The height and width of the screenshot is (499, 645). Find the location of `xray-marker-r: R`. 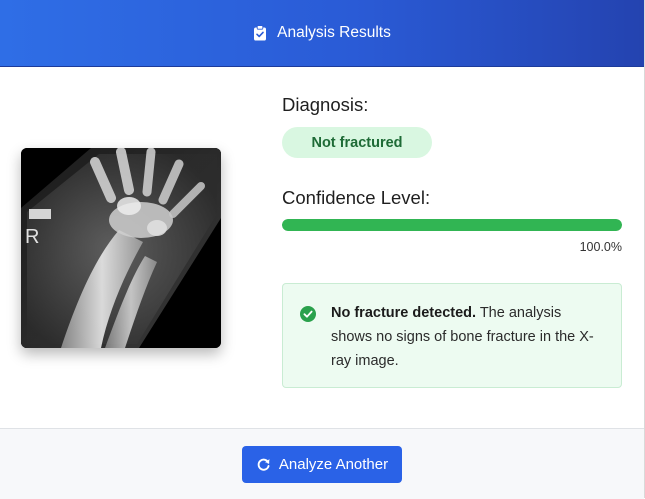

xray-marker-r: R is located at coordinates (32, 237).